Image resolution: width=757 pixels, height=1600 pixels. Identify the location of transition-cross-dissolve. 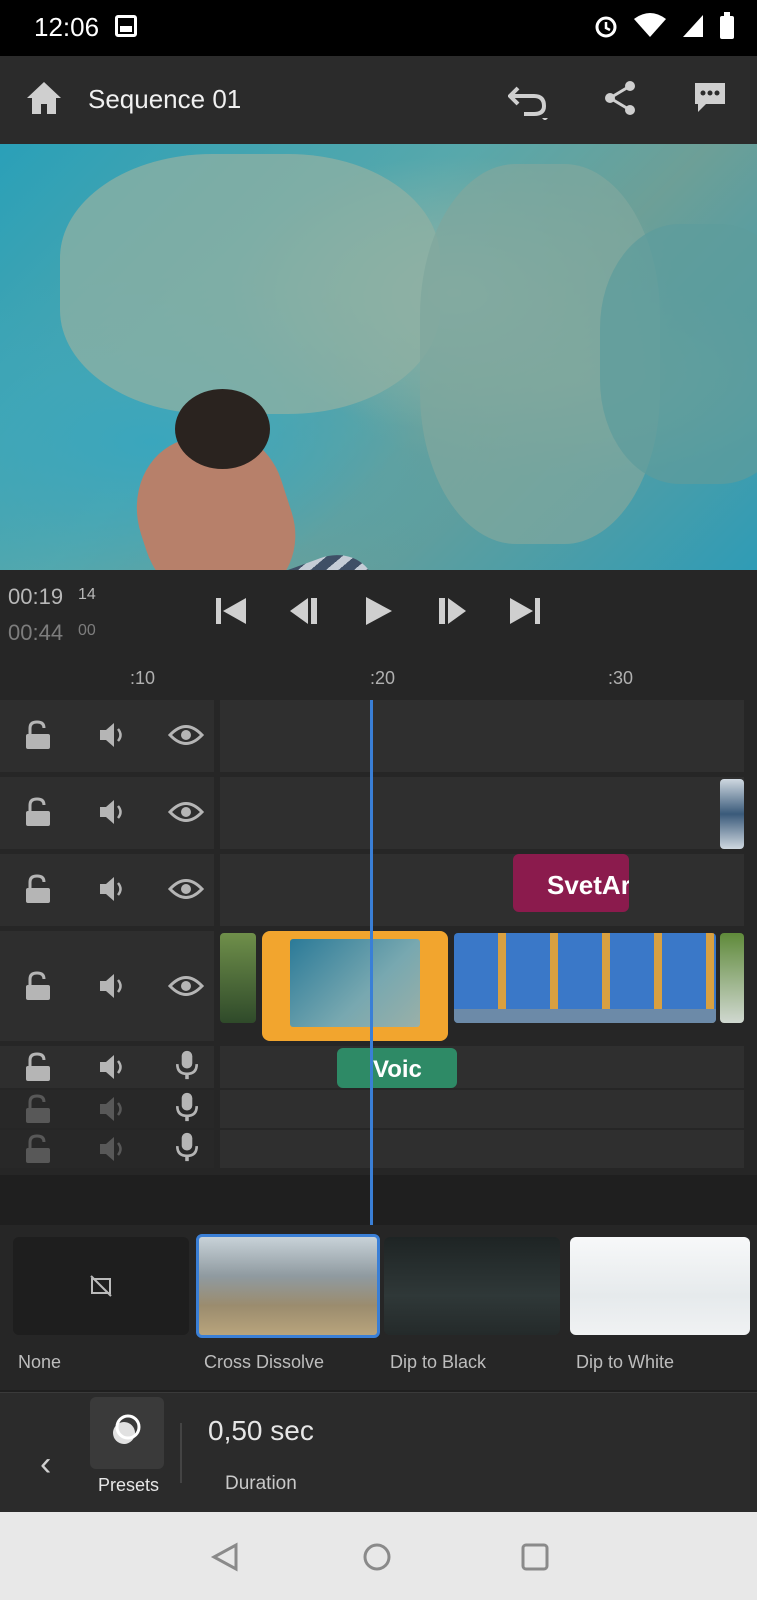
(288, 1286).